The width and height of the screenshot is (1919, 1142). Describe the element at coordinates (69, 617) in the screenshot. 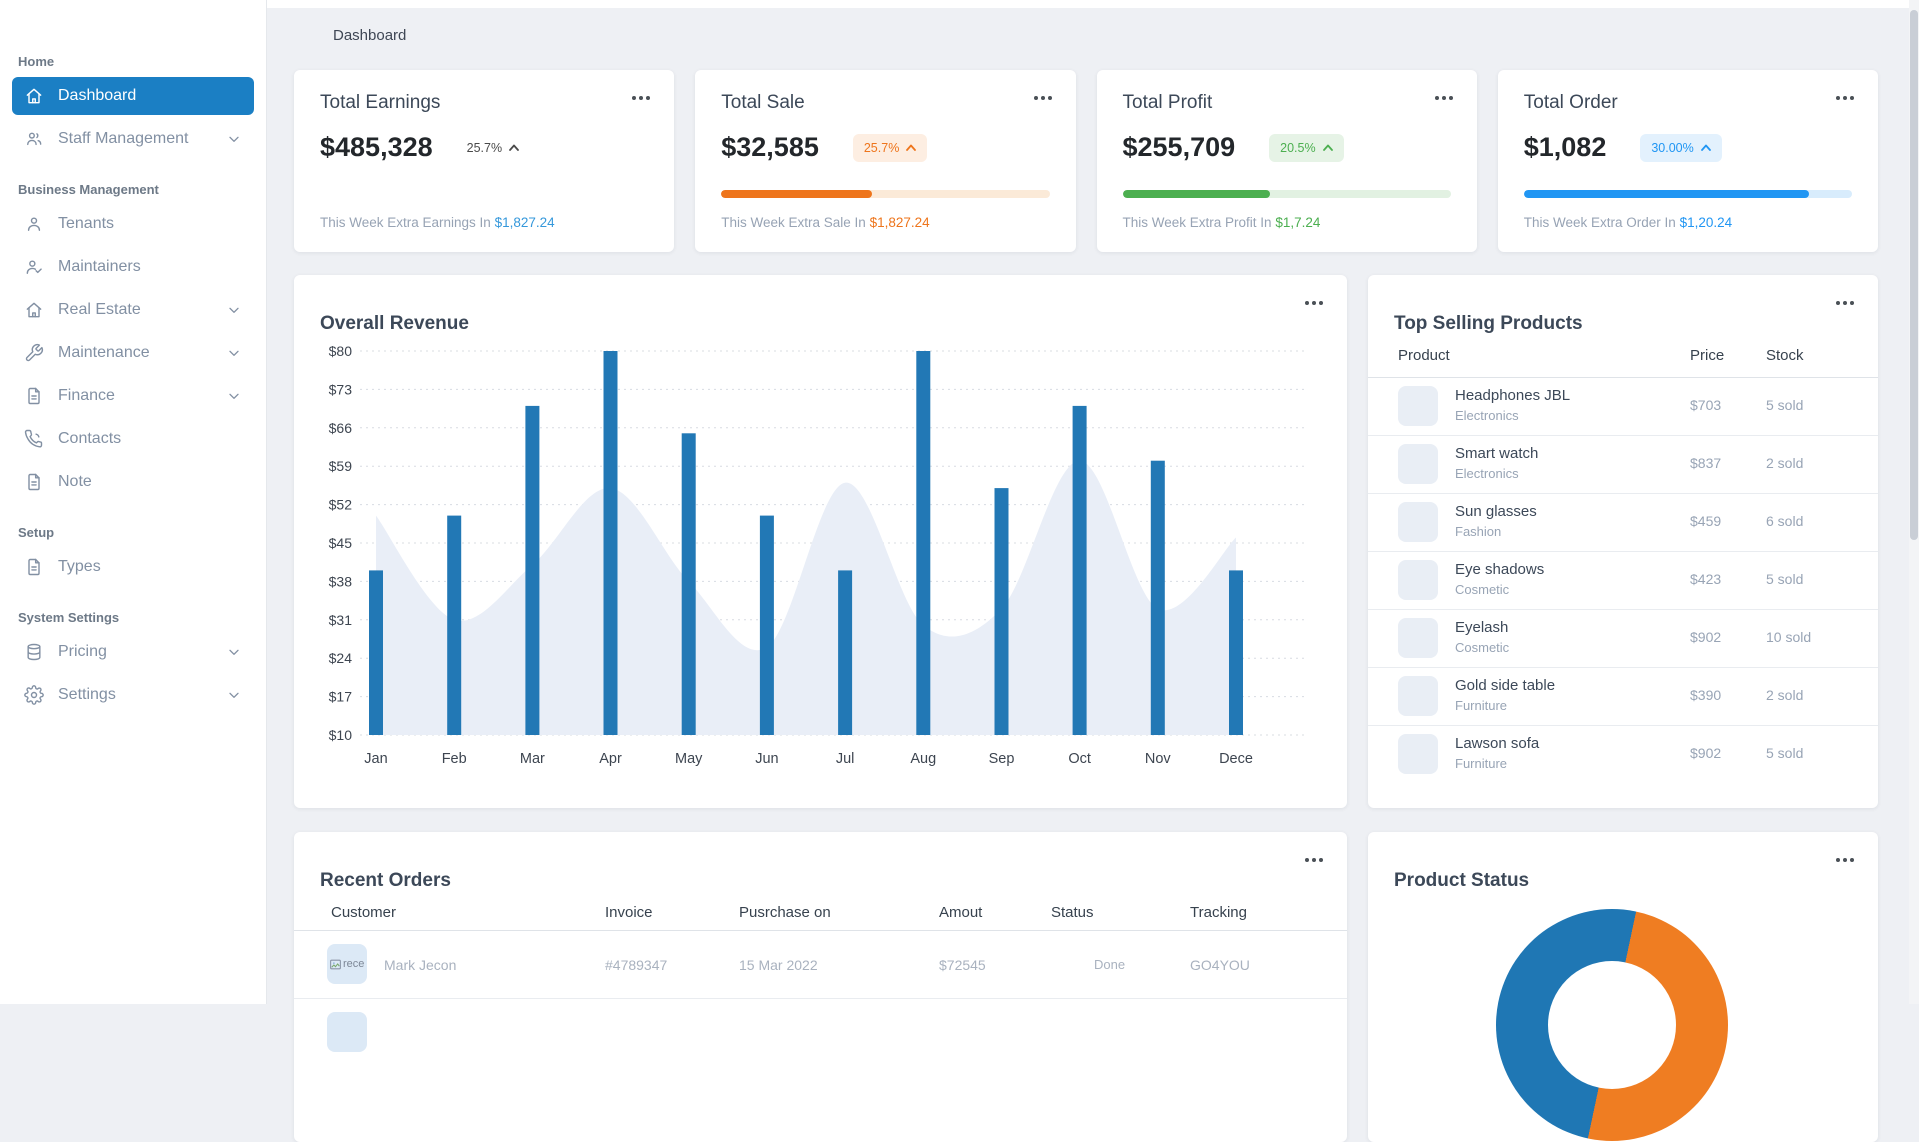

I see `sidebar-section-system-settings: System Settings` at that location.